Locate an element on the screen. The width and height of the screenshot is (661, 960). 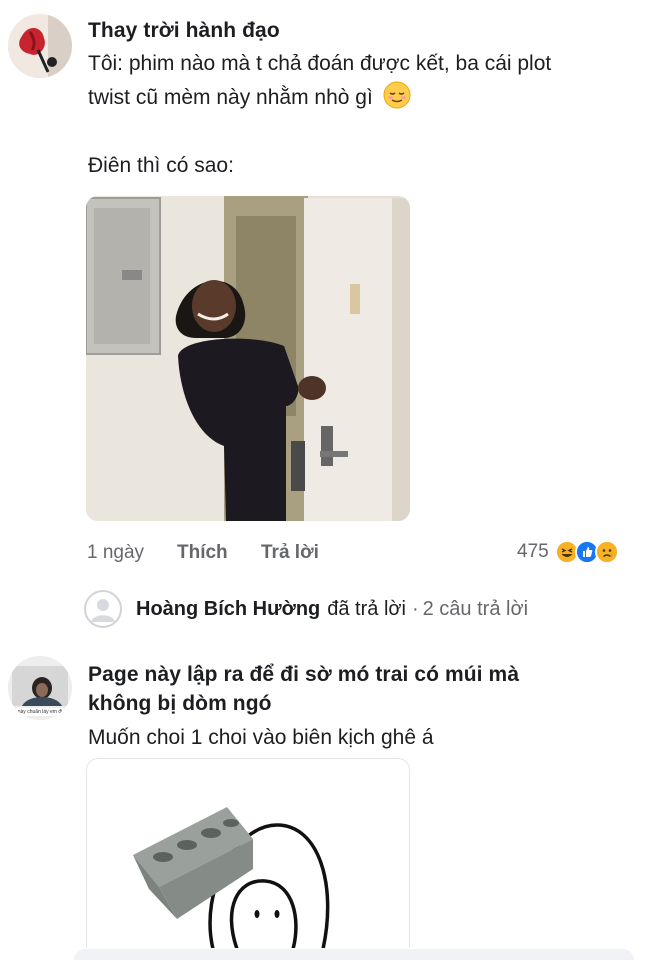
reply-action-text: đã trả lời is located at coordinates (366, 608).